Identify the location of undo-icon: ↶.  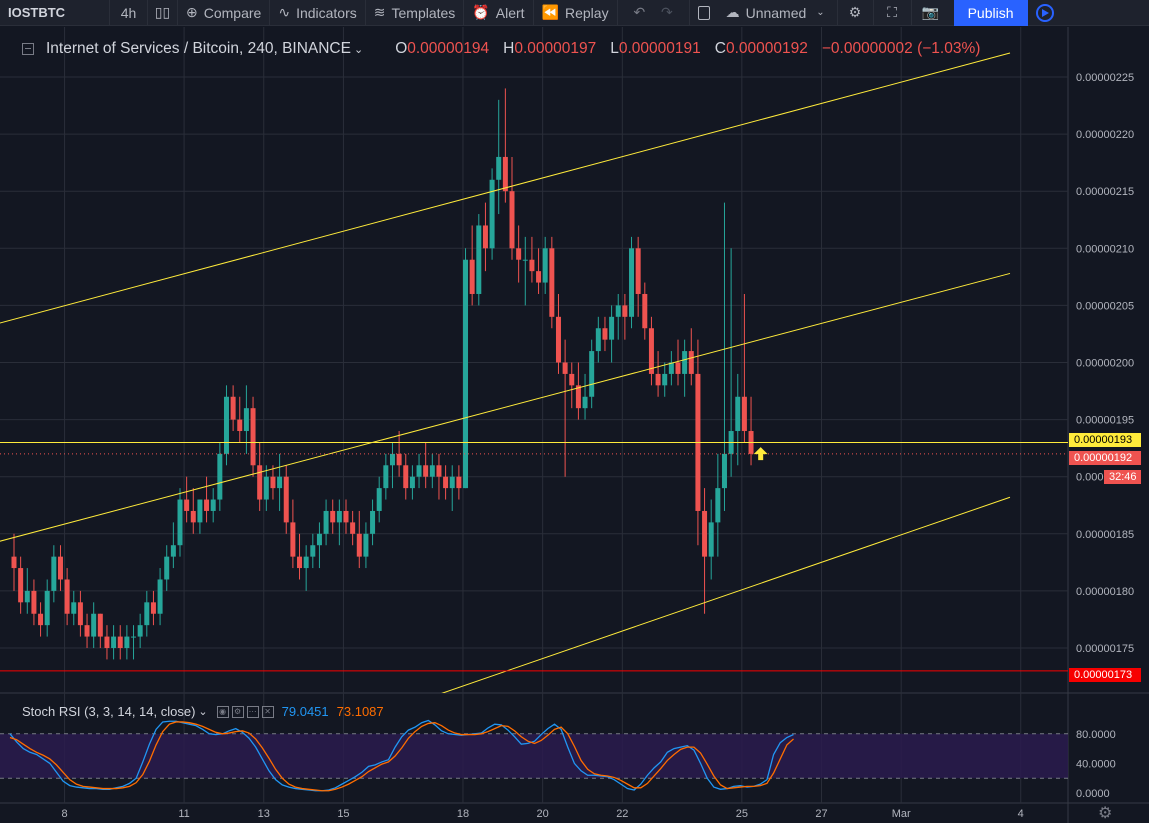
(639, 12).